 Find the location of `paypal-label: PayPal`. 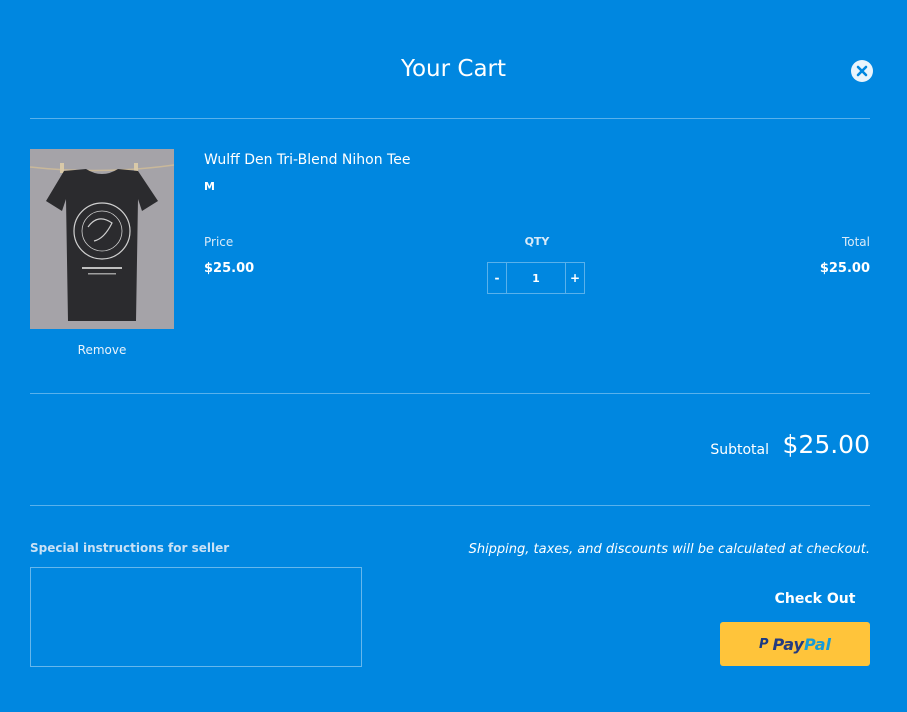

paypal-label: PayPal is located at coordinates (802, 644).